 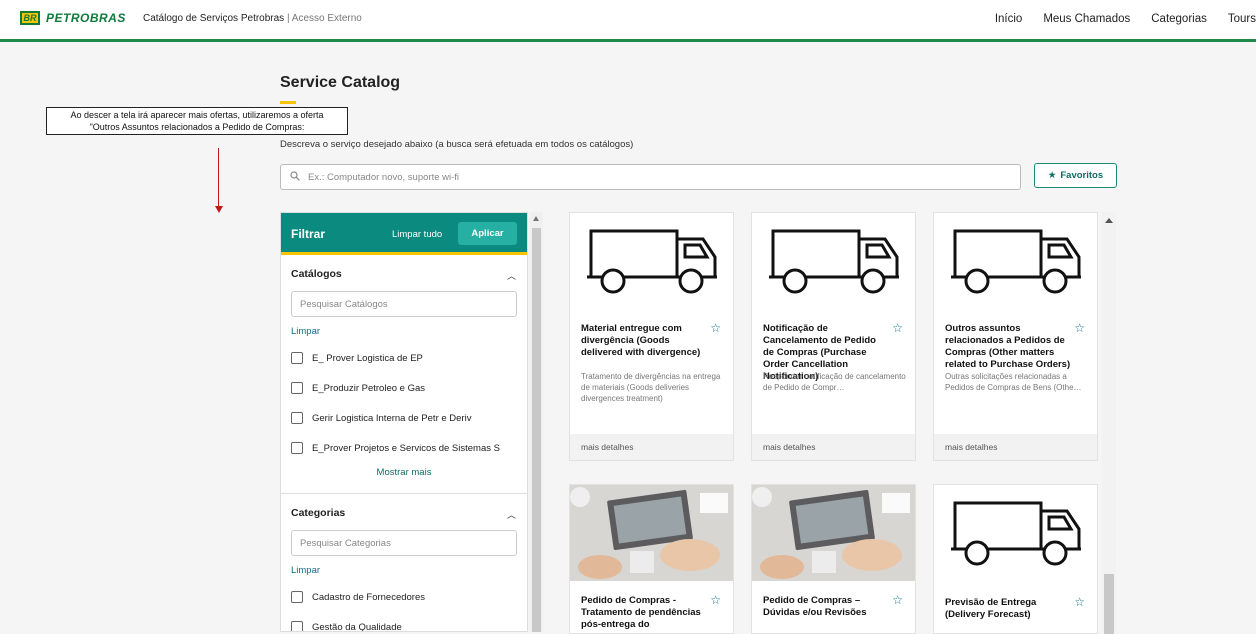 I want to click on categories-title: Categorias, so click(x=318, y=513).